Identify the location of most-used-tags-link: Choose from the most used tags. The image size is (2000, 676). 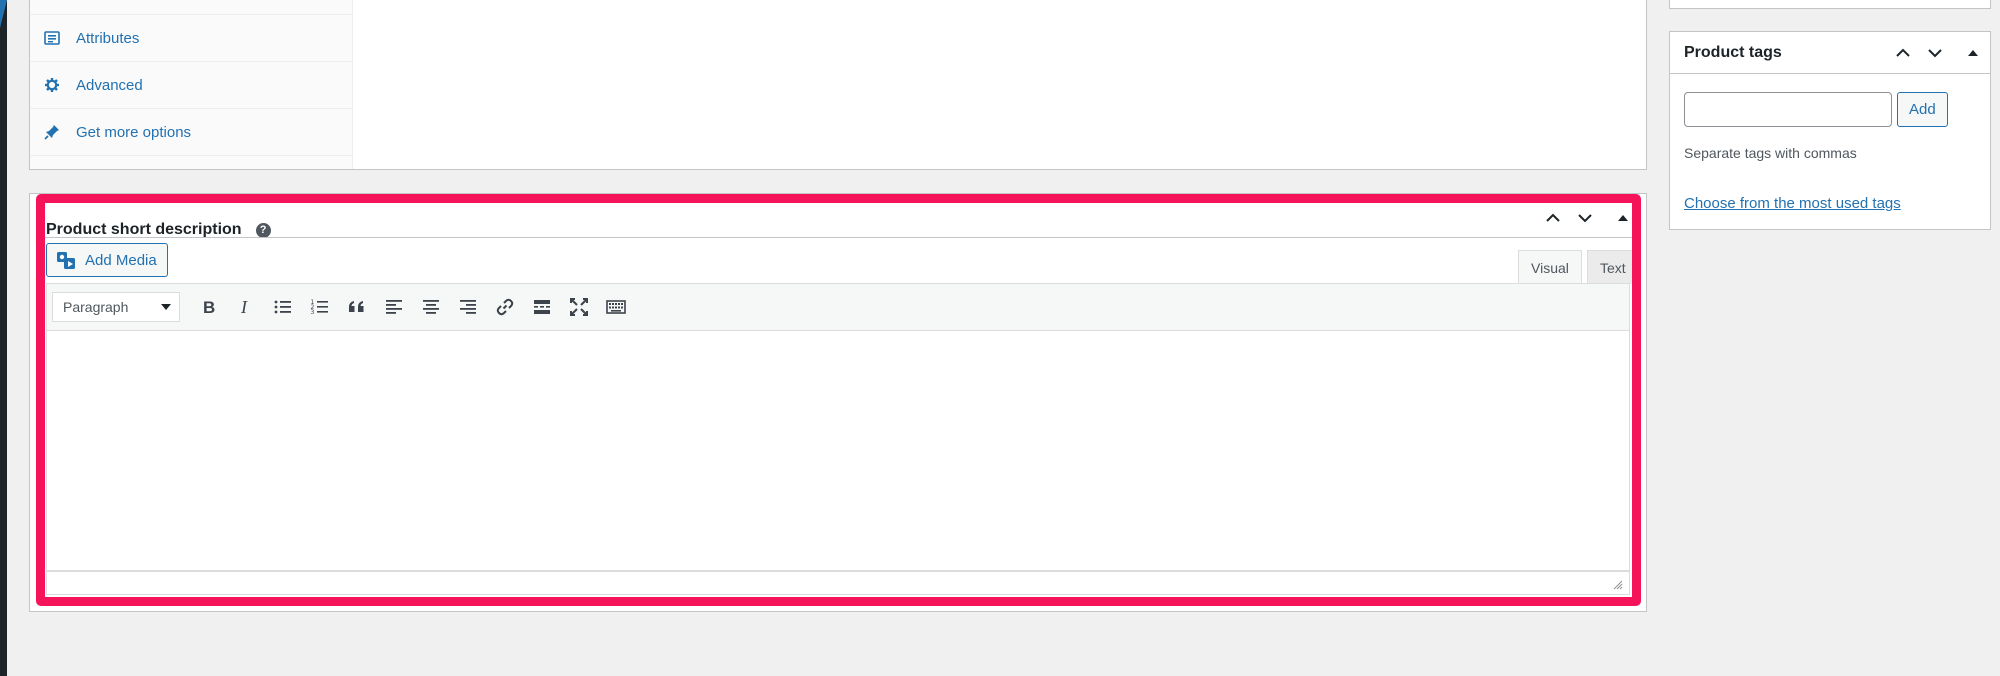
(1792, 203).